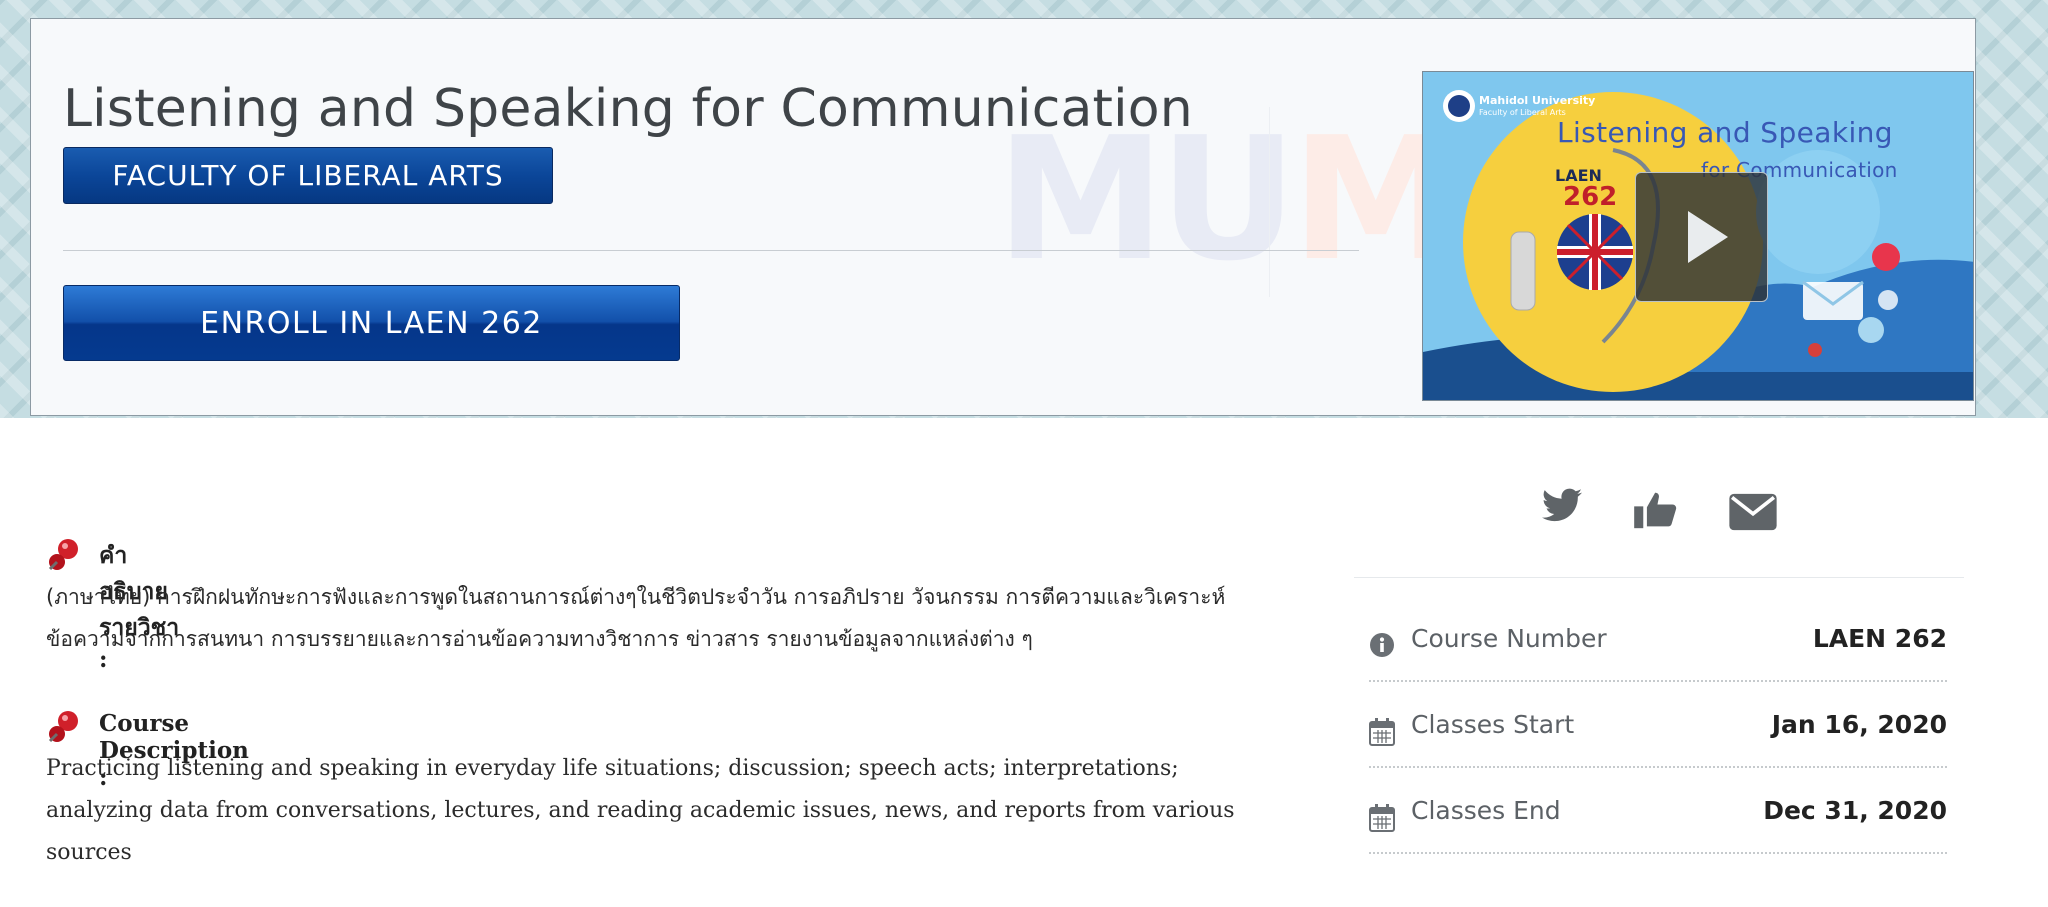 This screenshot has width=2048, height=907. I want to click on sidebar-divider, so click(1659, 577).